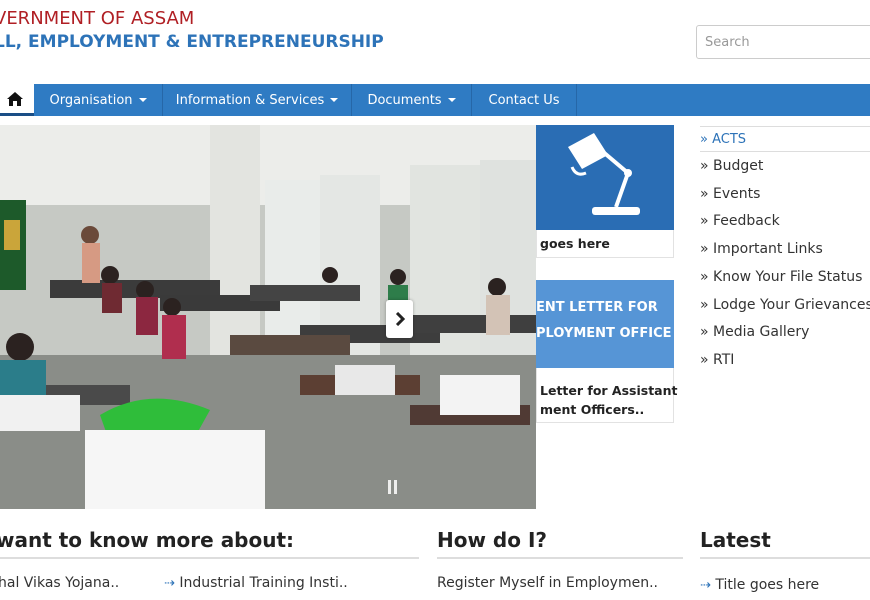  What do you see at coordinates (785, 305) in the screenshot?
I see `sidebar-item-lodge-your-grievances: » Lodge Your Grievances` at bounding box center [785, 305].